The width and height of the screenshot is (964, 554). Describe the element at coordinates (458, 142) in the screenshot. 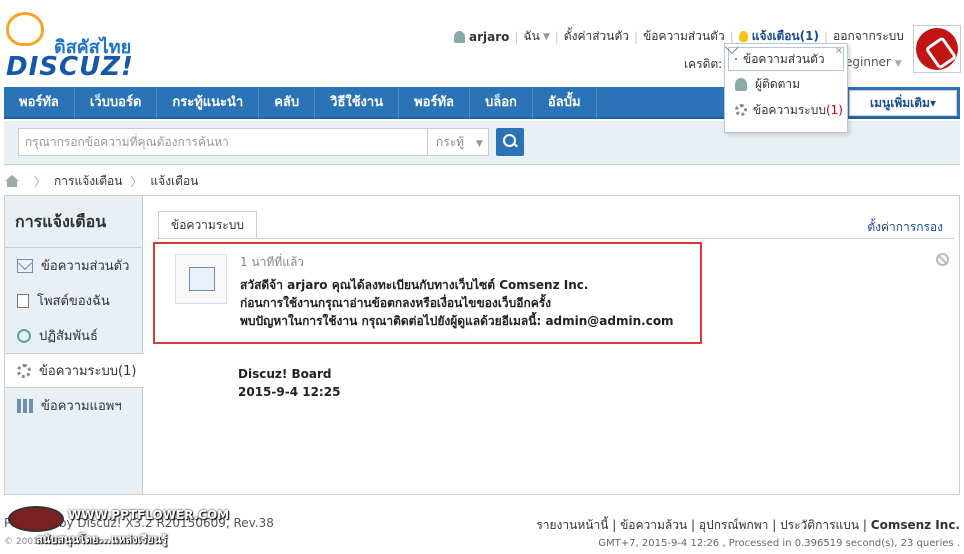

I see `search-type-select: กระทู้ ▼` at that location.